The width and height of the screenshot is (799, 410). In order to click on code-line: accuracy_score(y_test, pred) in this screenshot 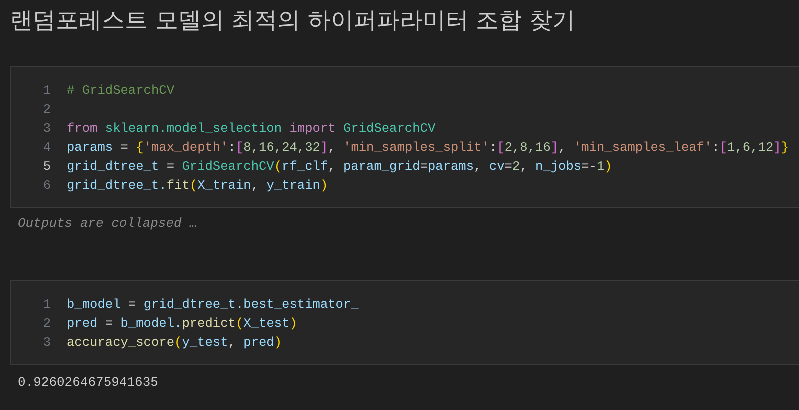, I will do `click(174, 343)`.